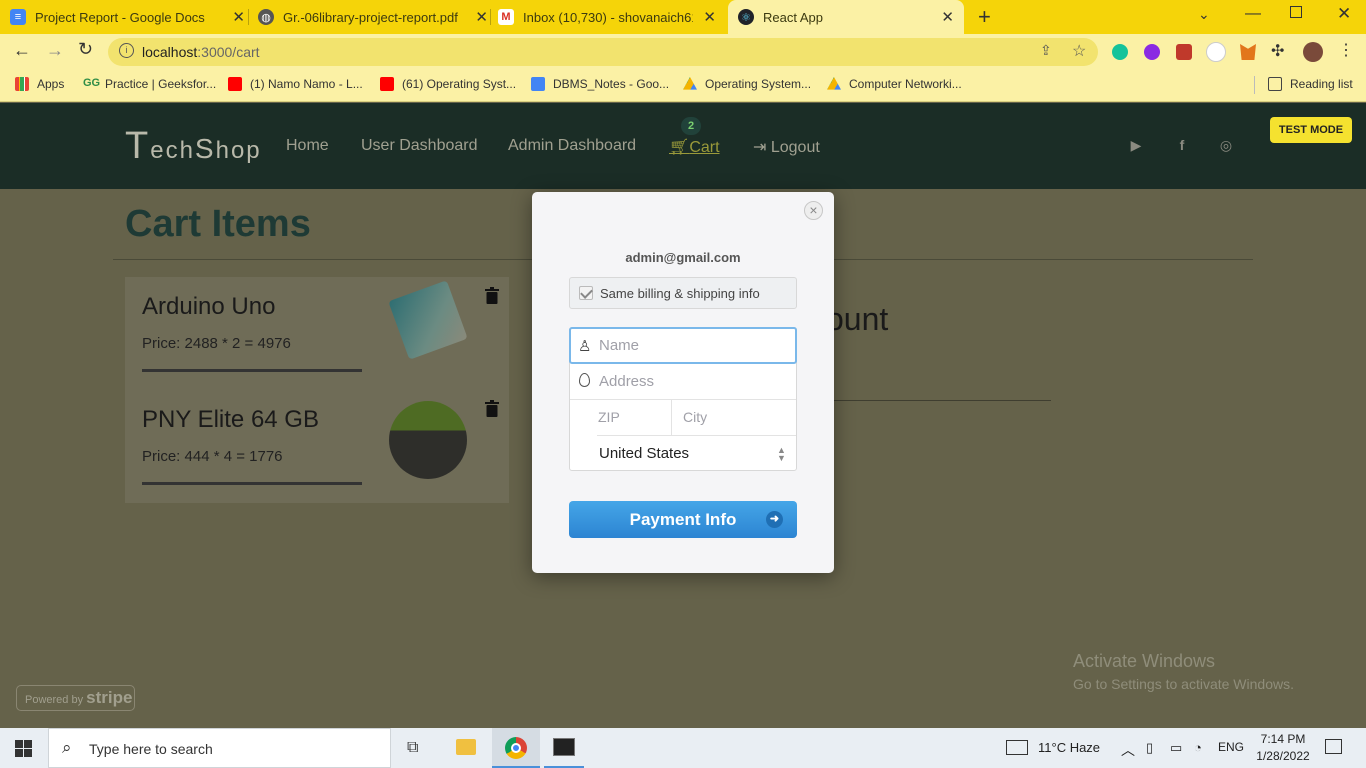  I want to click on weather-icon, so click(1017, 747).